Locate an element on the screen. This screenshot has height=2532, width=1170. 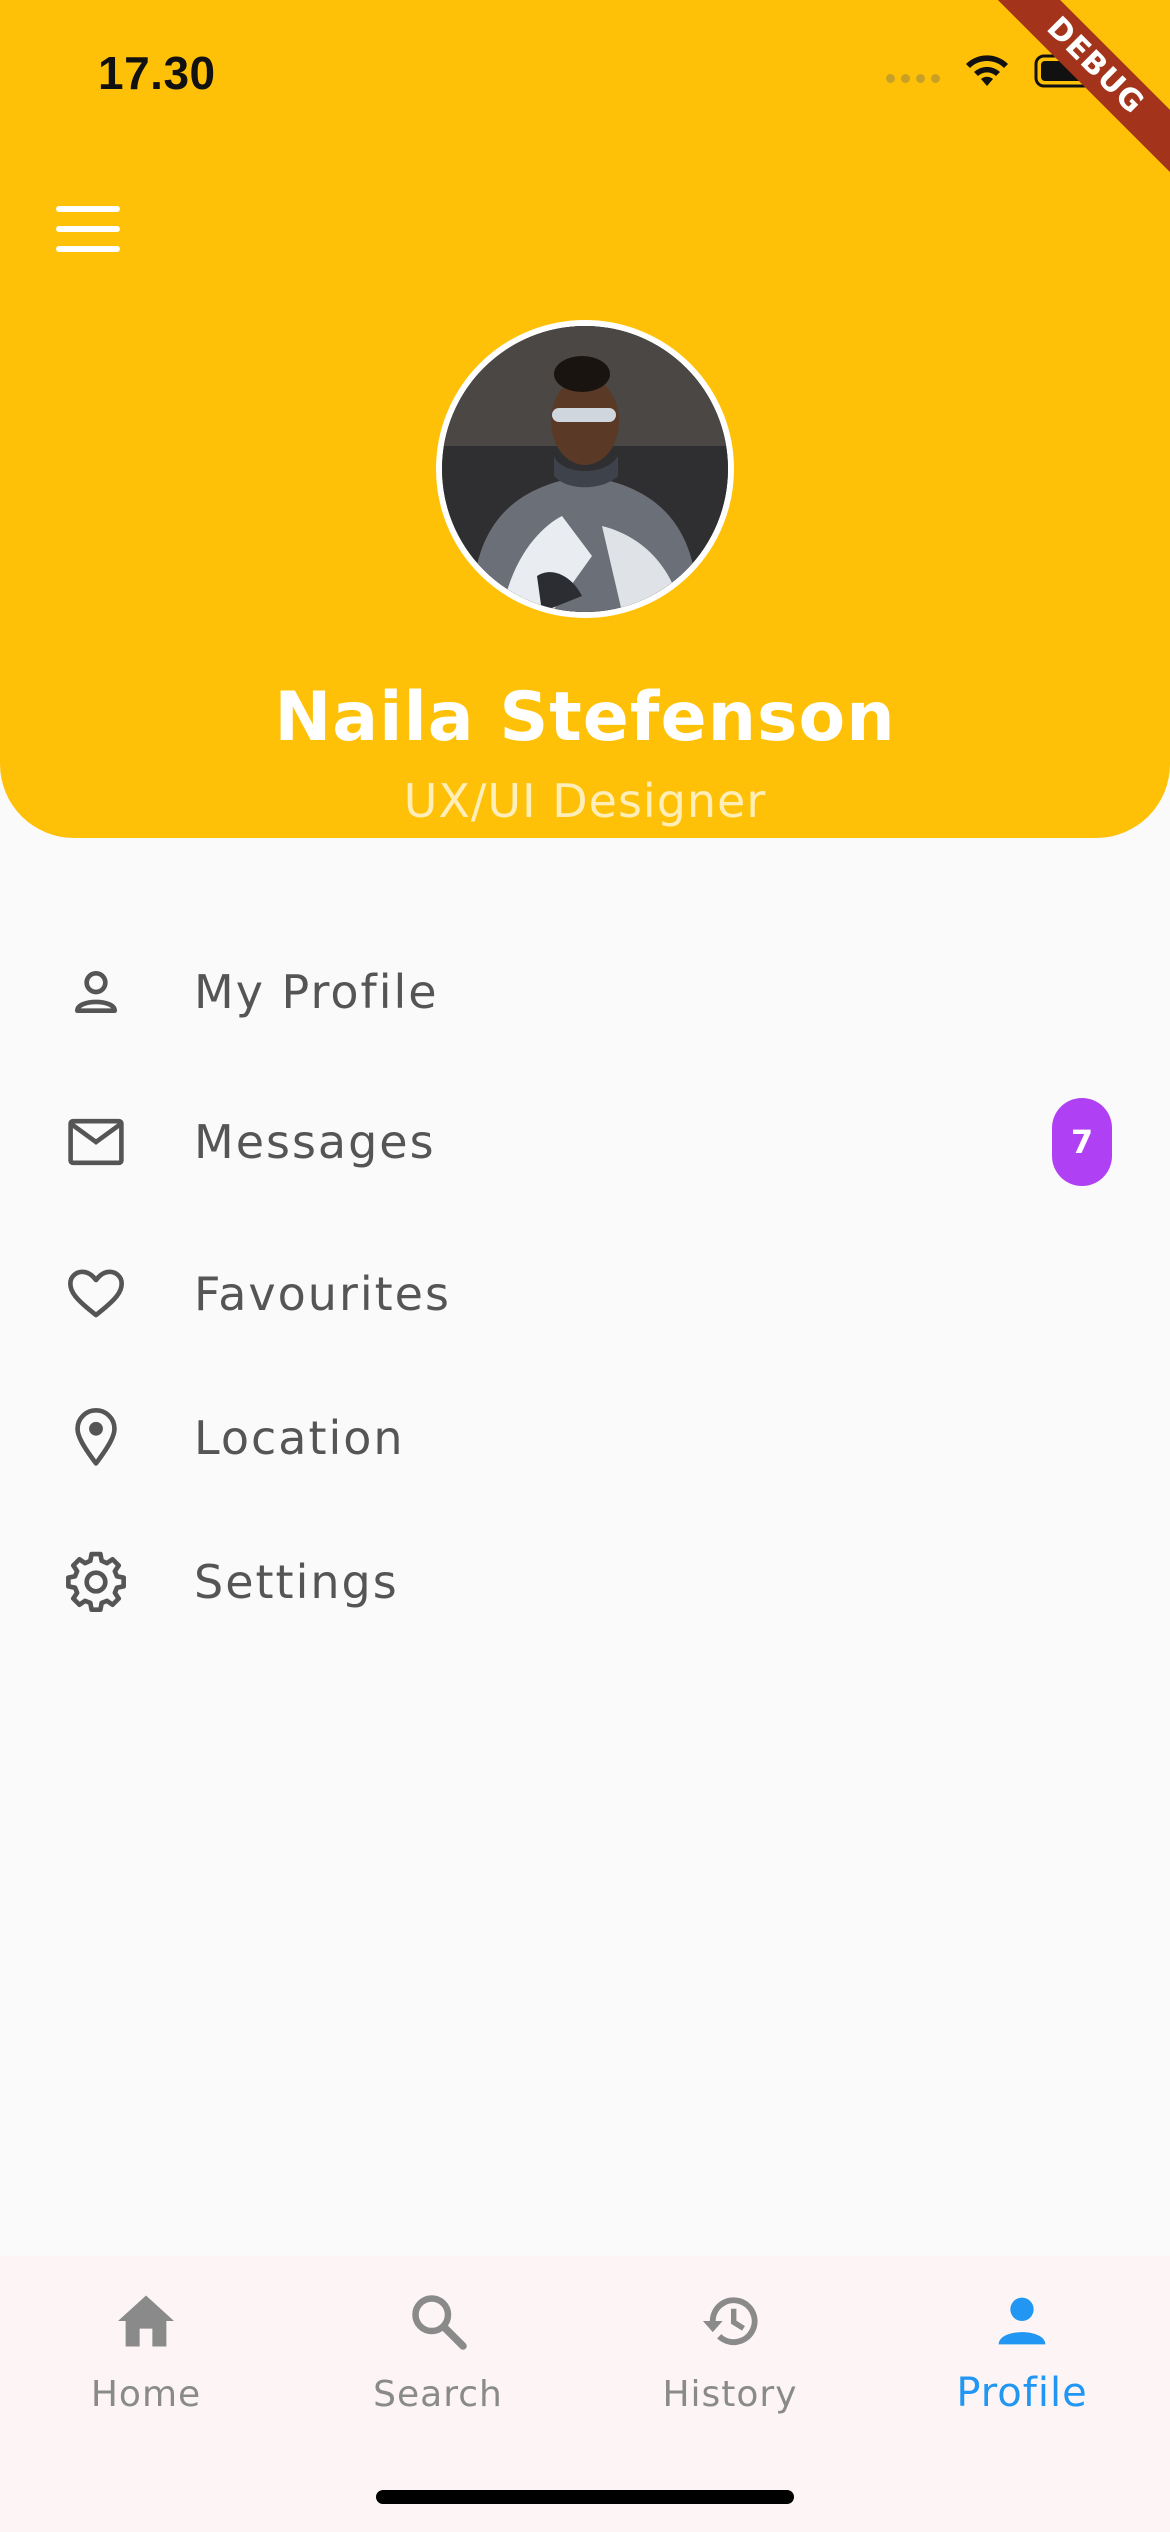
avatar is located at coordinates (585, 469).